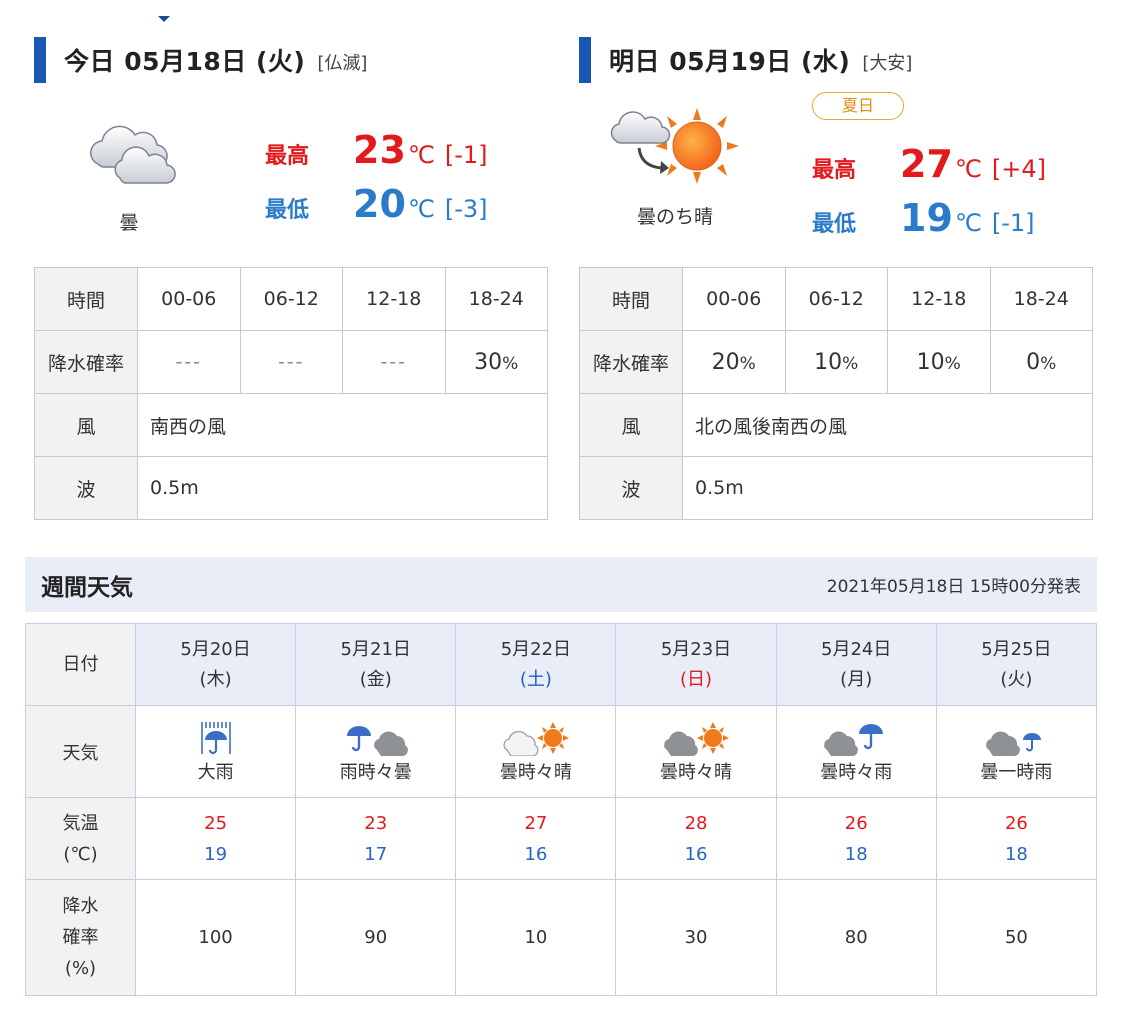 The width and height of the screenshot is (1126, 1024). Describe the element at coordinates (1014, 743) in the screenshot. I see `cloudy-briefly-rain-icon` at that location.